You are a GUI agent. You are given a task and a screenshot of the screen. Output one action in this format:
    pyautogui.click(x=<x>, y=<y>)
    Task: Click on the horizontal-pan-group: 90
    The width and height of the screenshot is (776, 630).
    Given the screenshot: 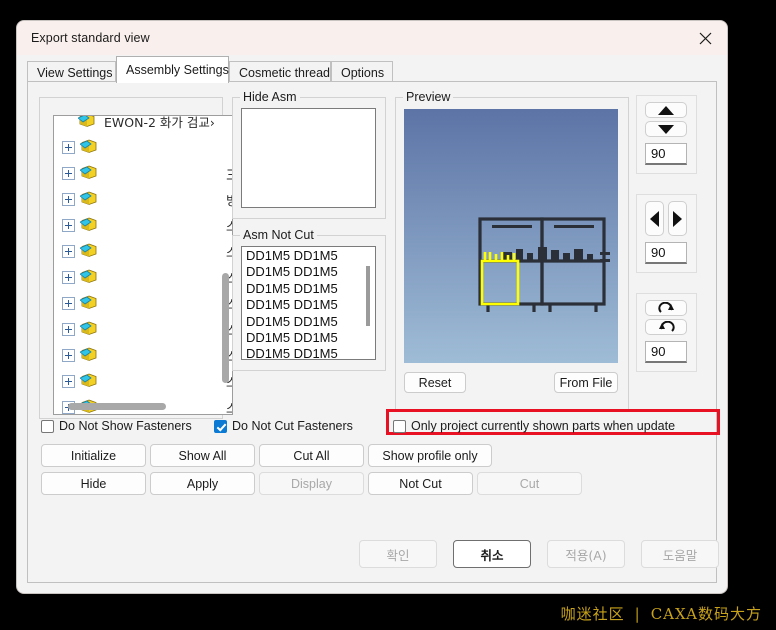 What is the action you would take?
    pyautogui.click(x=666, y=233)
    